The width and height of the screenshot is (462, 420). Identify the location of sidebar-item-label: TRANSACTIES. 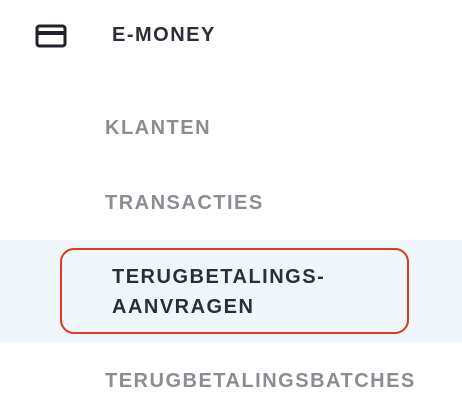
(184, 203).